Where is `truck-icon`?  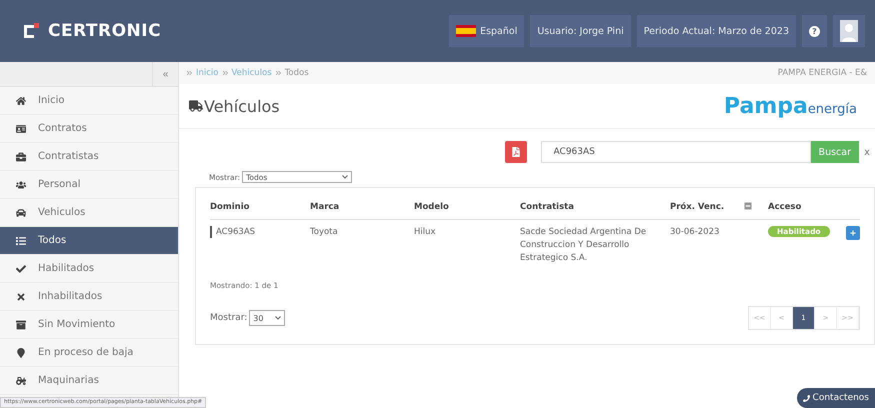
truck-icon is located at coordinates (196, 106).